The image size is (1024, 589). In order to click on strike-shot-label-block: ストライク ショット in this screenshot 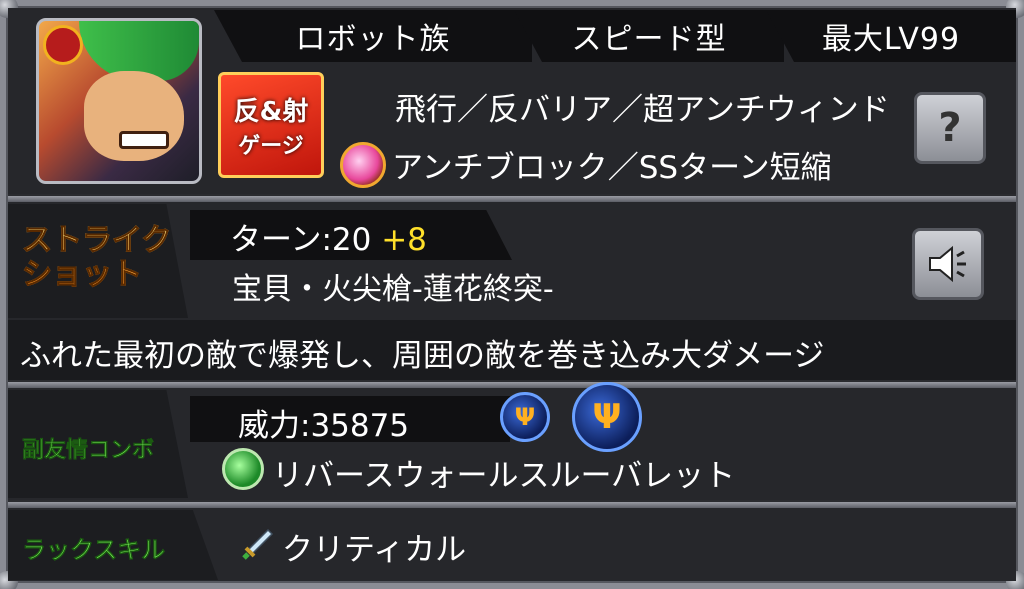, I will do `click(98, 261)`.